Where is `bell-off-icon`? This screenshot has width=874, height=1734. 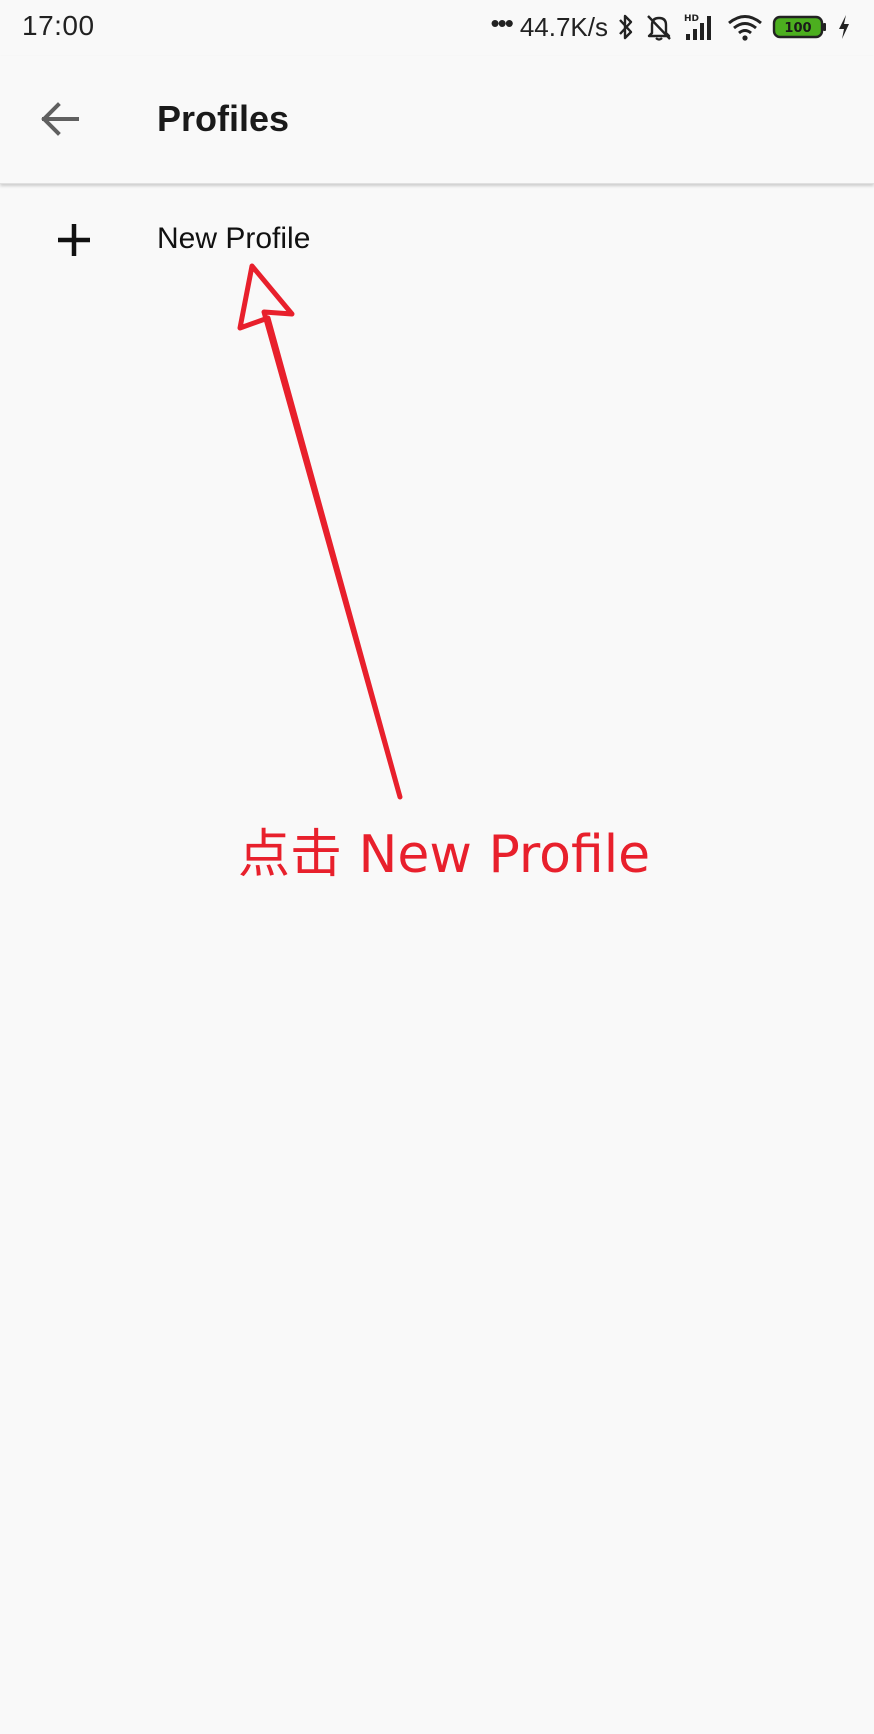
bell-off-icon is located at coordinates (659, 28).